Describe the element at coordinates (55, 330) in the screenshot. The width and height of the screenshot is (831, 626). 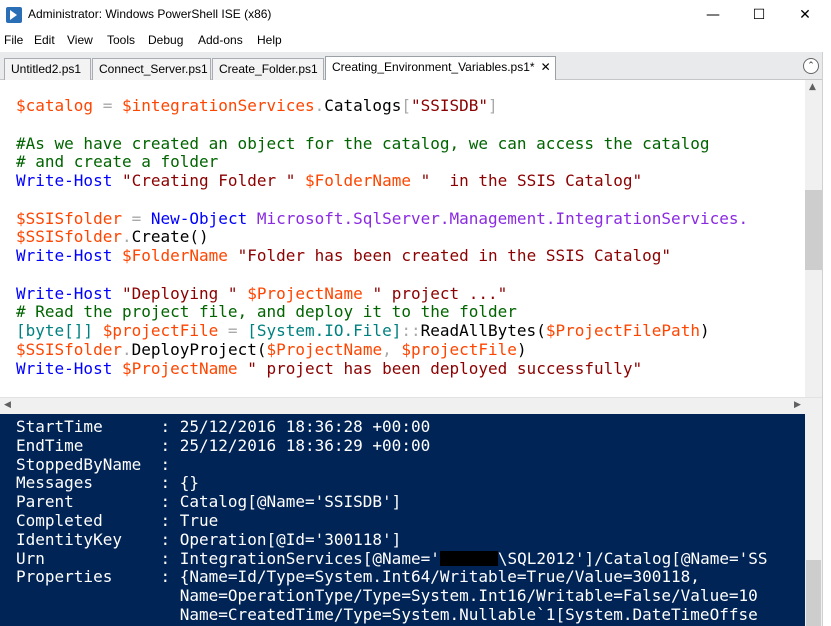
I see `code-token: [byte[]]` at that location.